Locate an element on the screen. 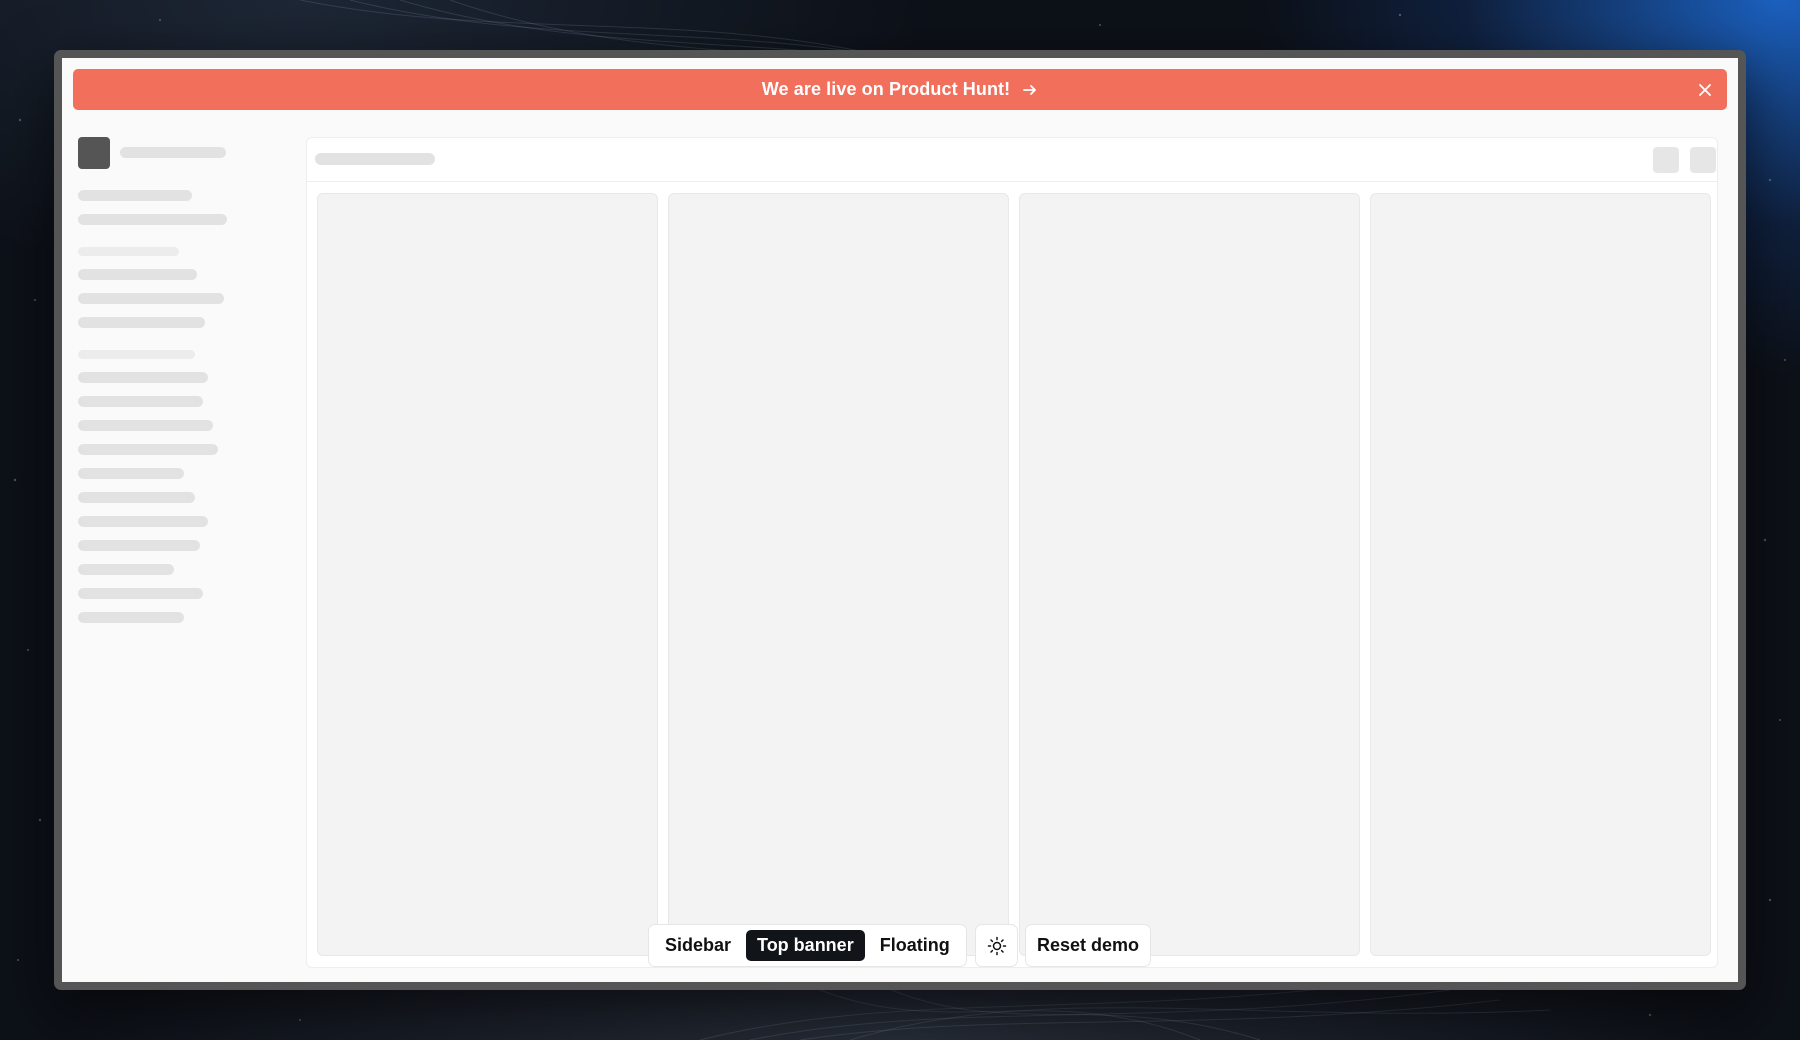 This screenshot has height=1040, width=1800. banner-link: We are live on Product Hunt! is located at coordinates (900, 89).